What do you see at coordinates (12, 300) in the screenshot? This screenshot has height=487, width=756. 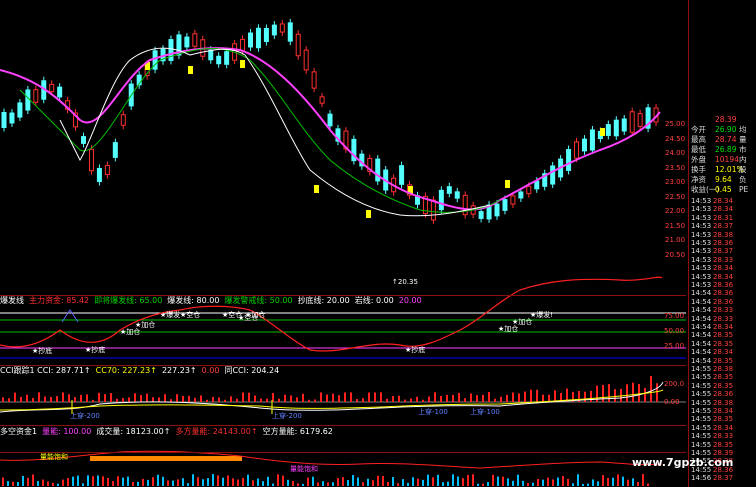 I see `indicator-item: 爆发线` at bounding box center [12, 300].